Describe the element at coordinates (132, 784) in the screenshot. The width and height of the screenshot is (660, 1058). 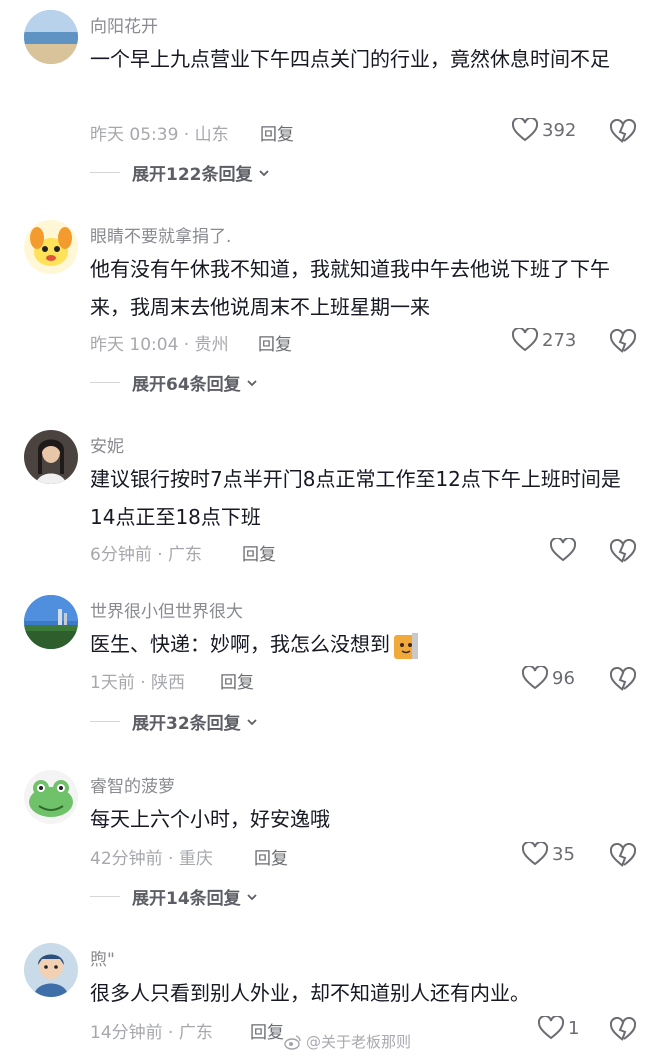
I see `username: 睿智的菠萝` at that location.